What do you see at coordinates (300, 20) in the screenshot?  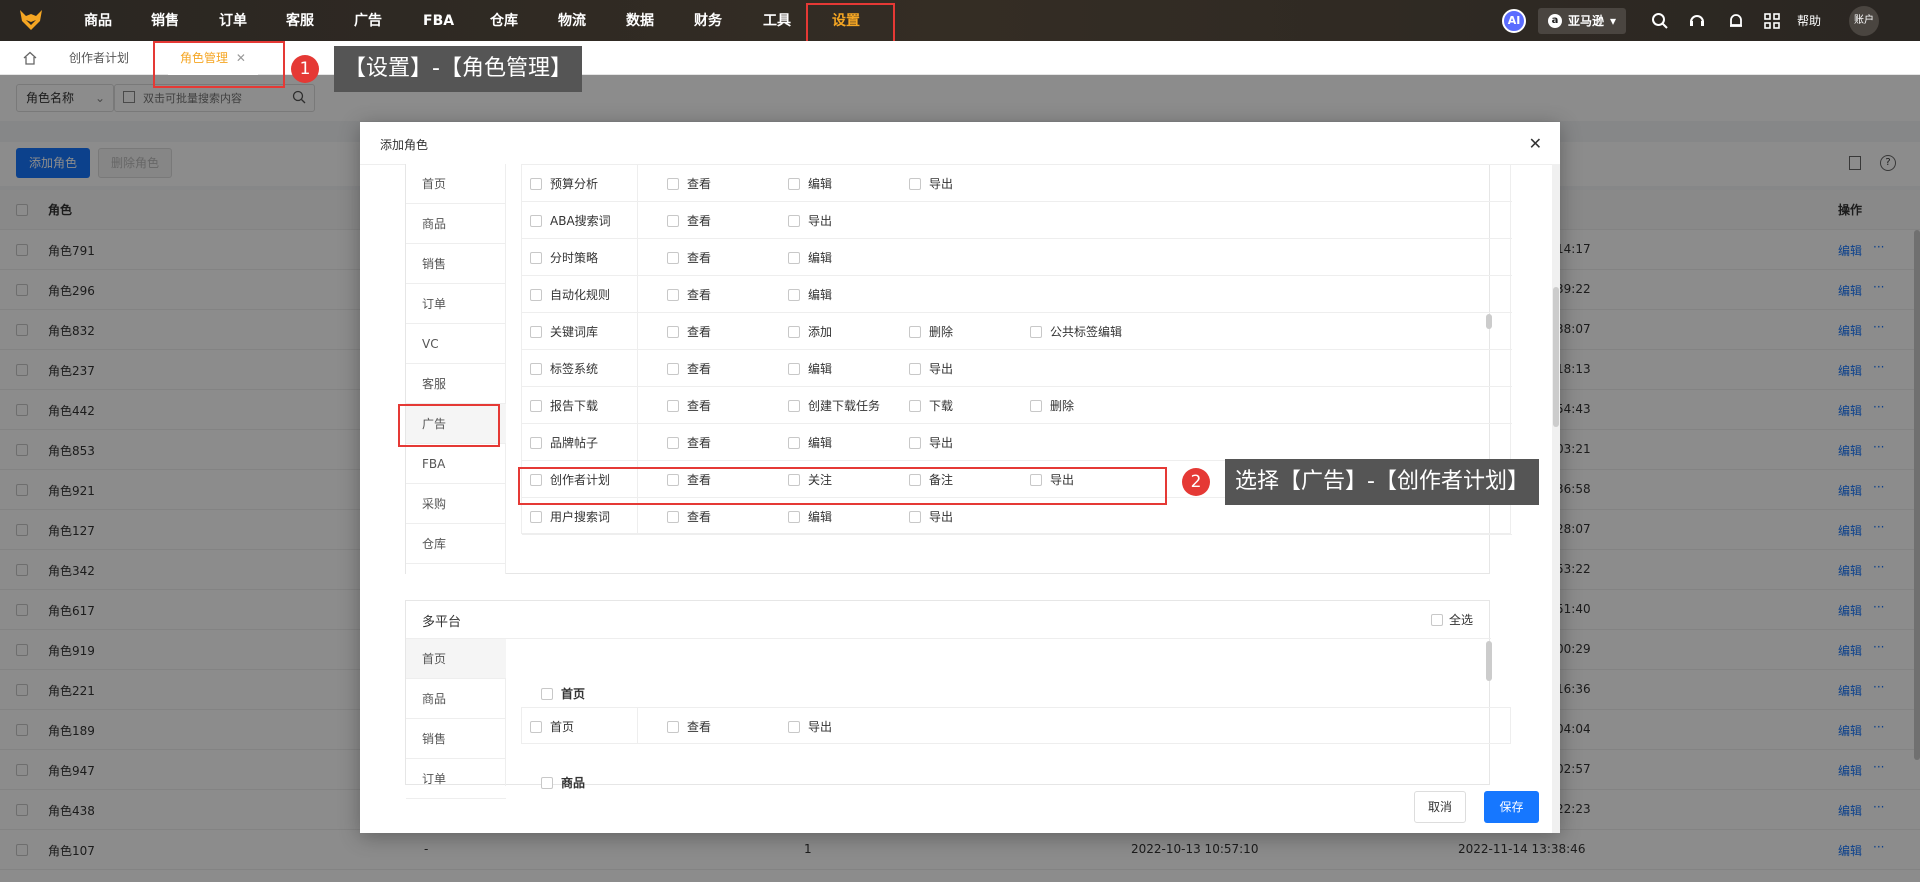 I see `nav-item-service: 客服` at bounding box center [300, 20].